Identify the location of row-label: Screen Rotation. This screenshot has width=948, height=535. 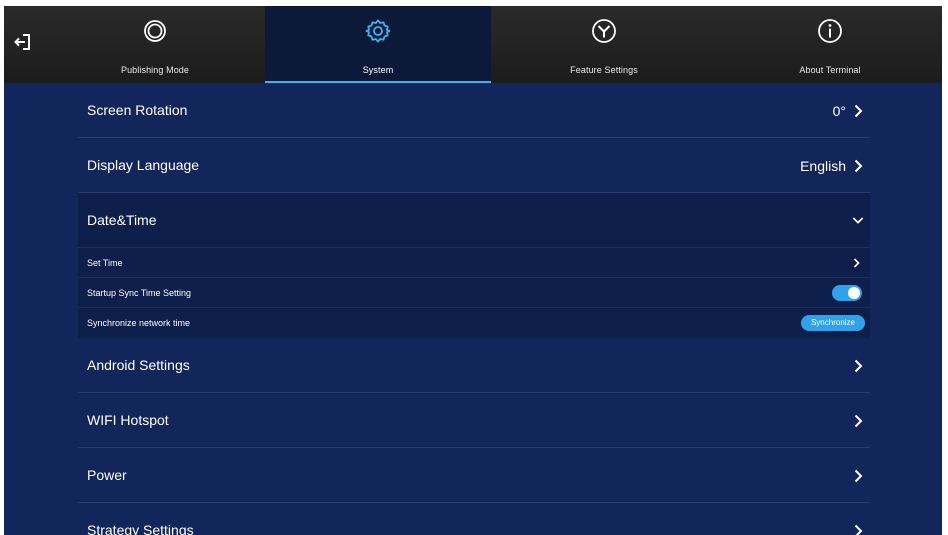
(137, 110).